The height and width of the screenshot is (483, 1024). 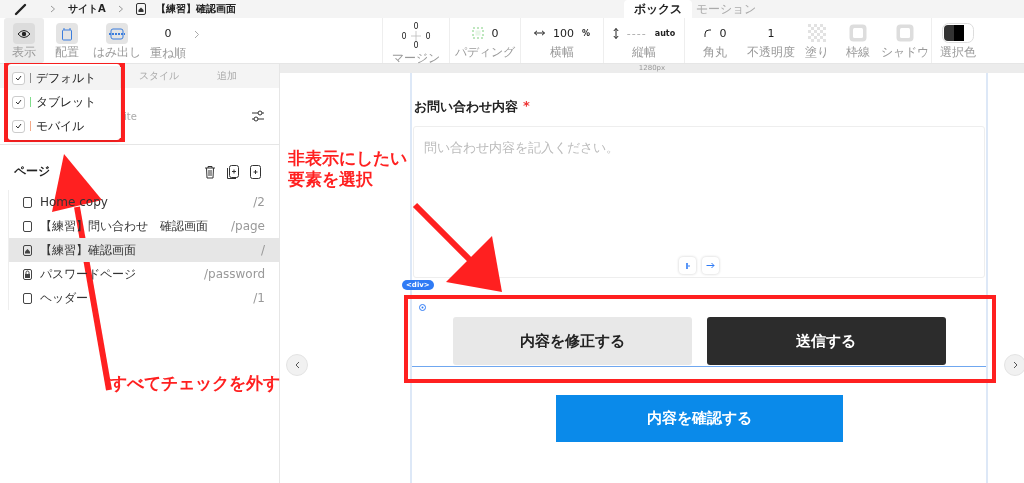 I want to click on unit-text: auto, so click(x=665, y=33).